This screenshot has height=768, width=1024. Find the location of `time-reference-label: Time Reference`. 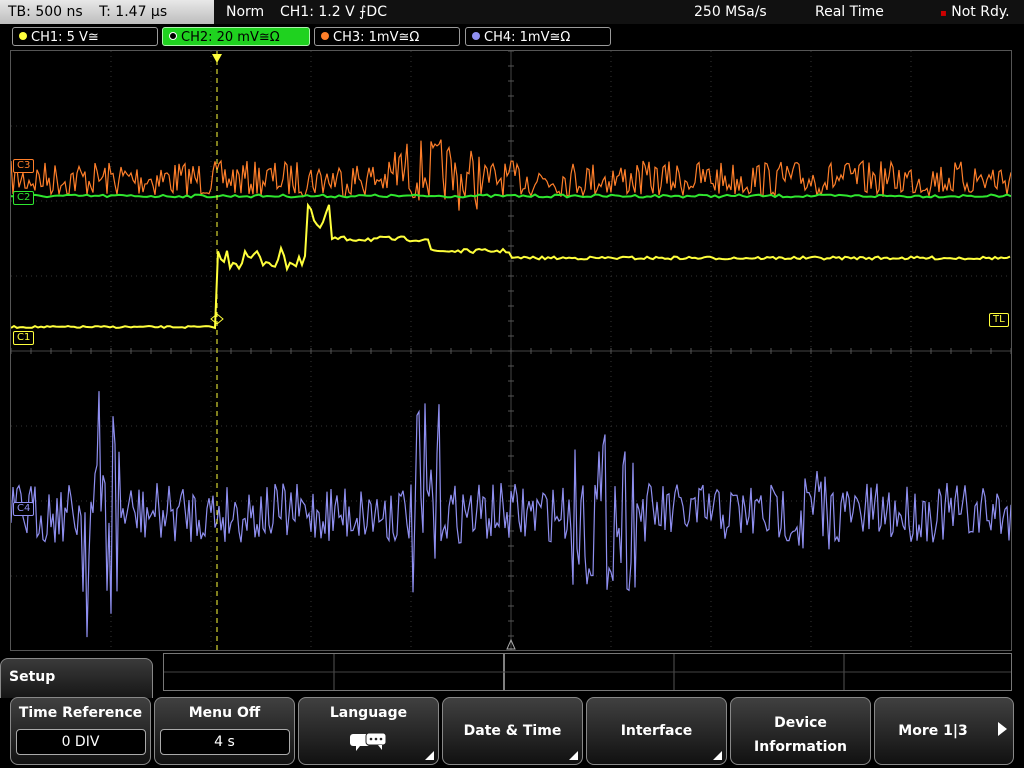

time-reference-label: Time Reference is located at coordinates (80, 713).